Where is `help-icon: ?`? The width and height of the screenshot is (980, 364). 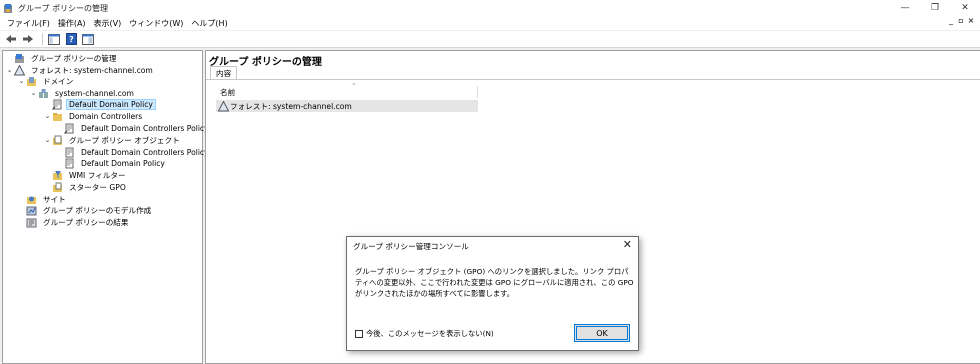 help-icon: ? is located at coordinates (71, 39).